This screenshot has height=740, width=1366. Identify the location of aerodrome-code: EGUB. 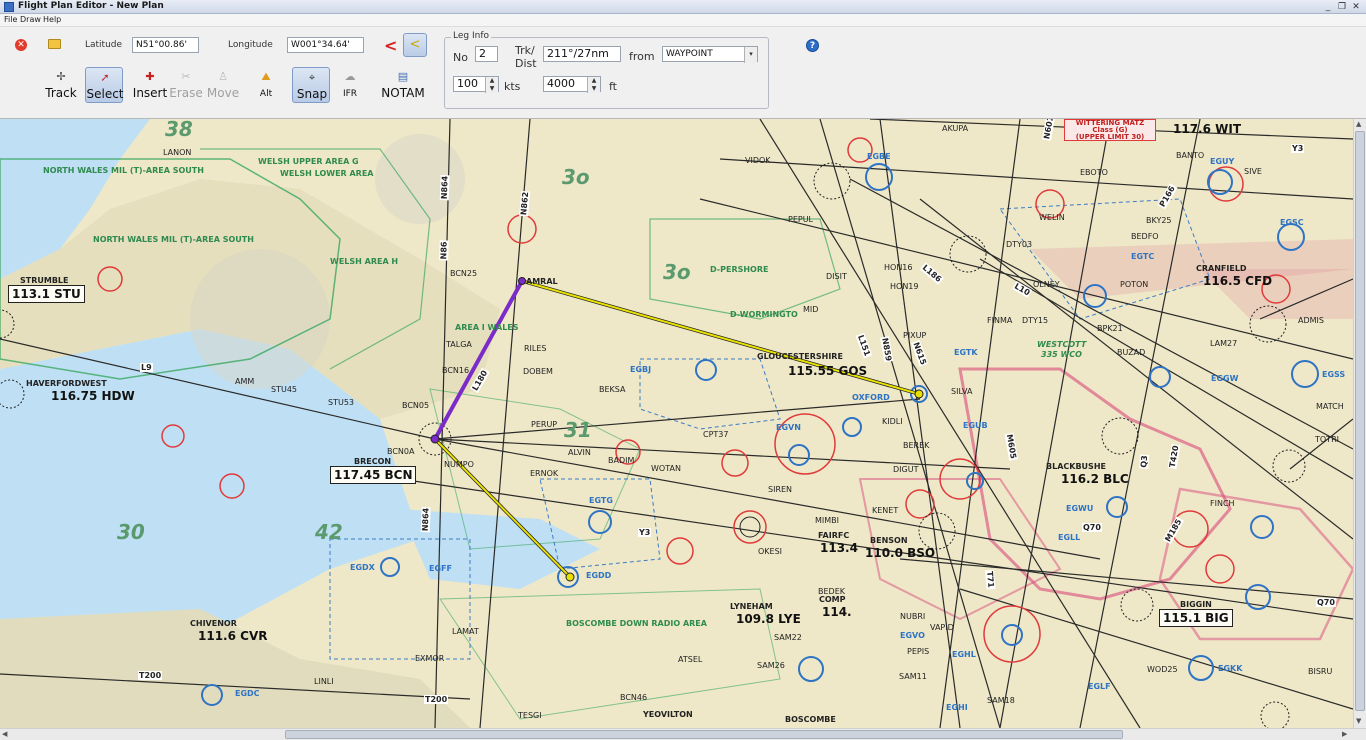
(975, 425).